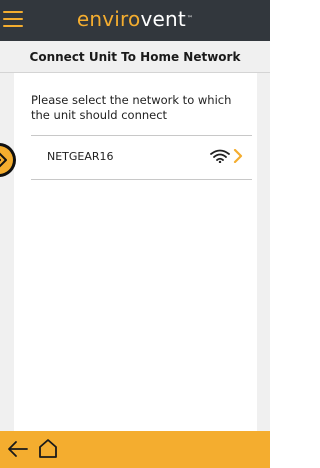  Describe the element at coordinates (8, 160) in the screenshot. I see `double-chevron-right-icon` at that location.